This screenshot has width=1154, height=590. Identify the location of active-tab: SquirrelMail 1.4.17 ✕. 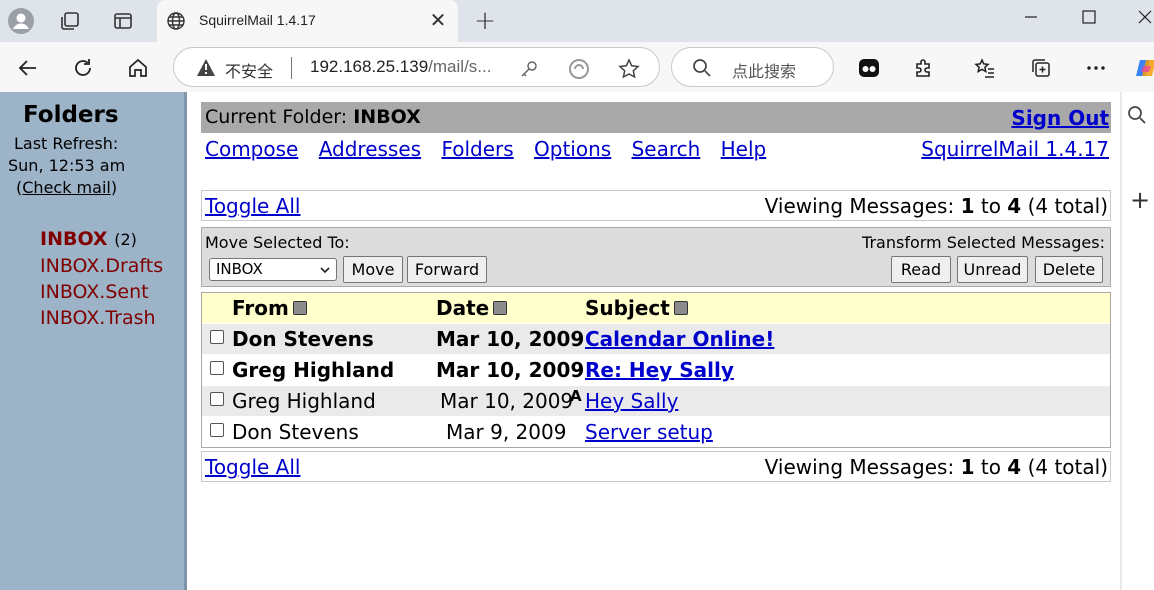
(307, 21).